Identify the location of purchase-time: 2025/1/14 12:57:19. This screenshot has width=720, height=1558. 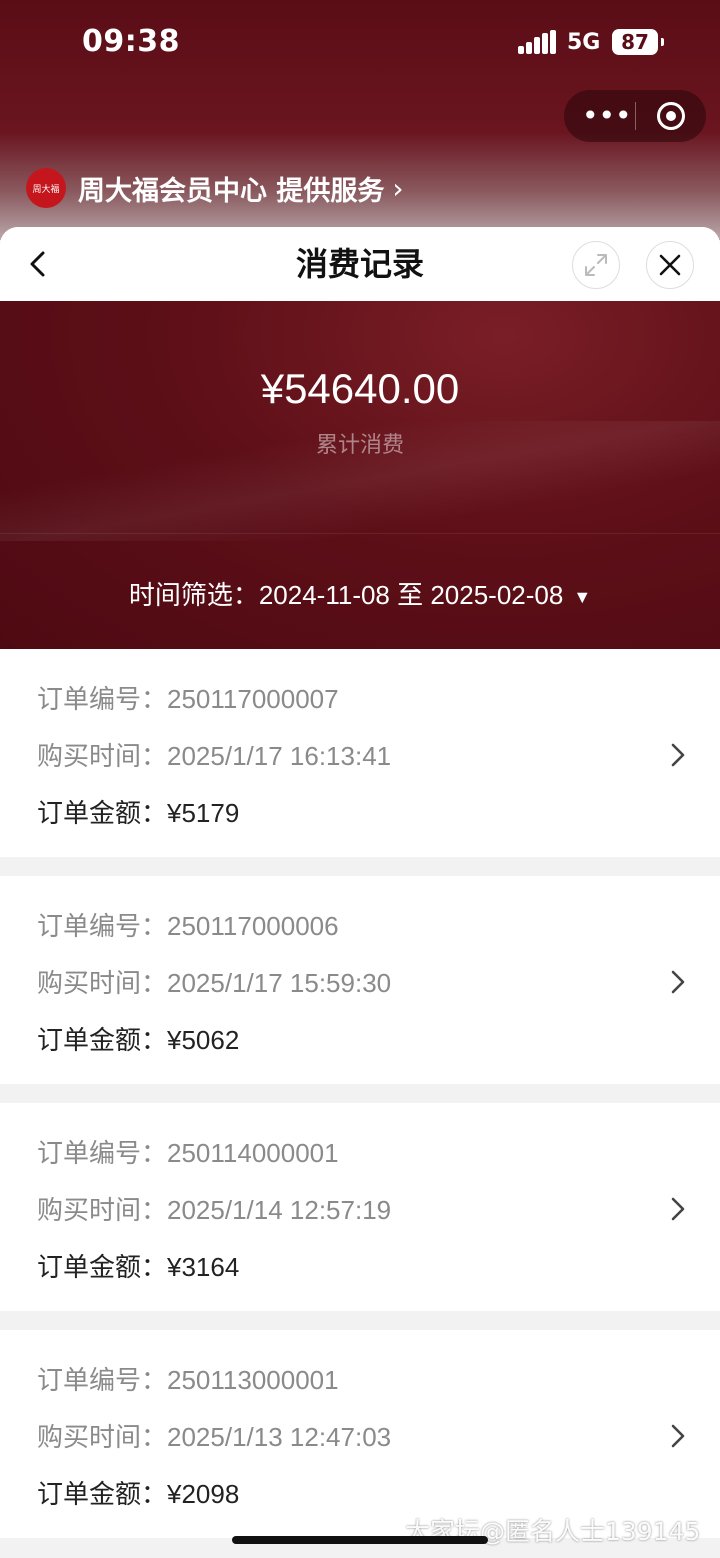
(279, 1210).